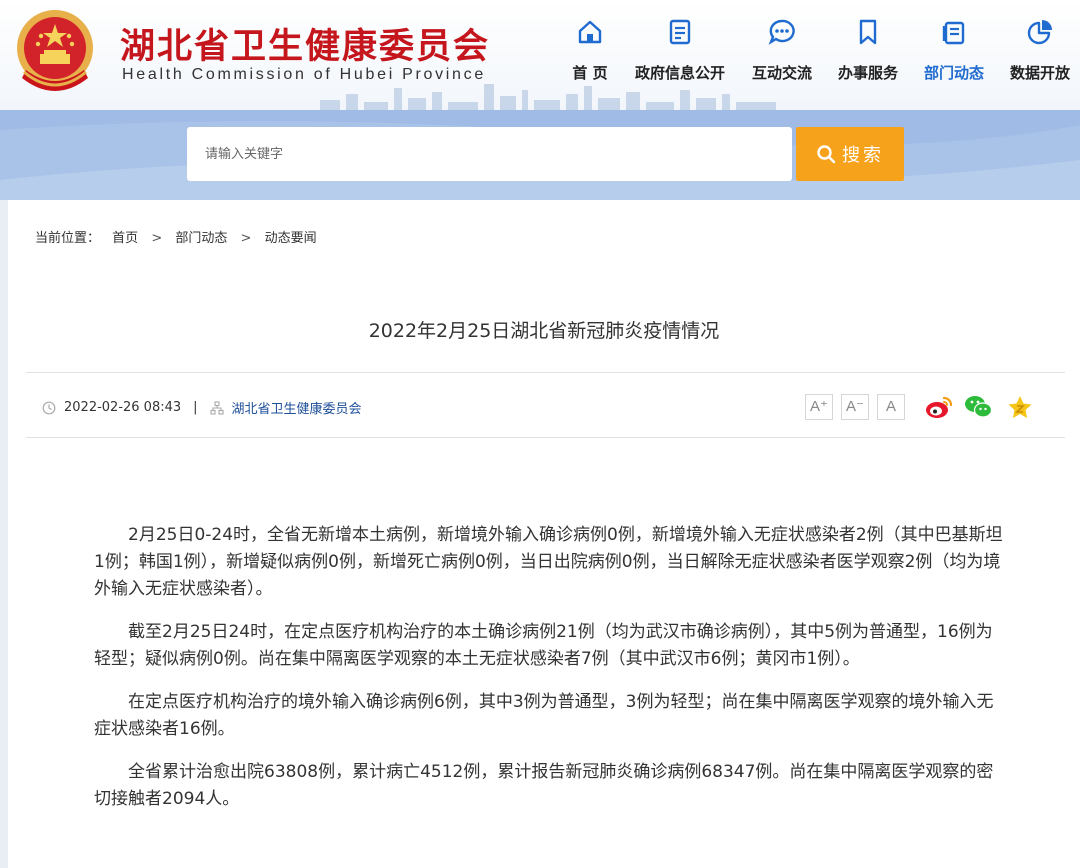 This screenshot has width=1080, height=868. What do you see at coordinates (680, 32) in the screenshot?
I see `document-icon` at bounding box center [680, 32].